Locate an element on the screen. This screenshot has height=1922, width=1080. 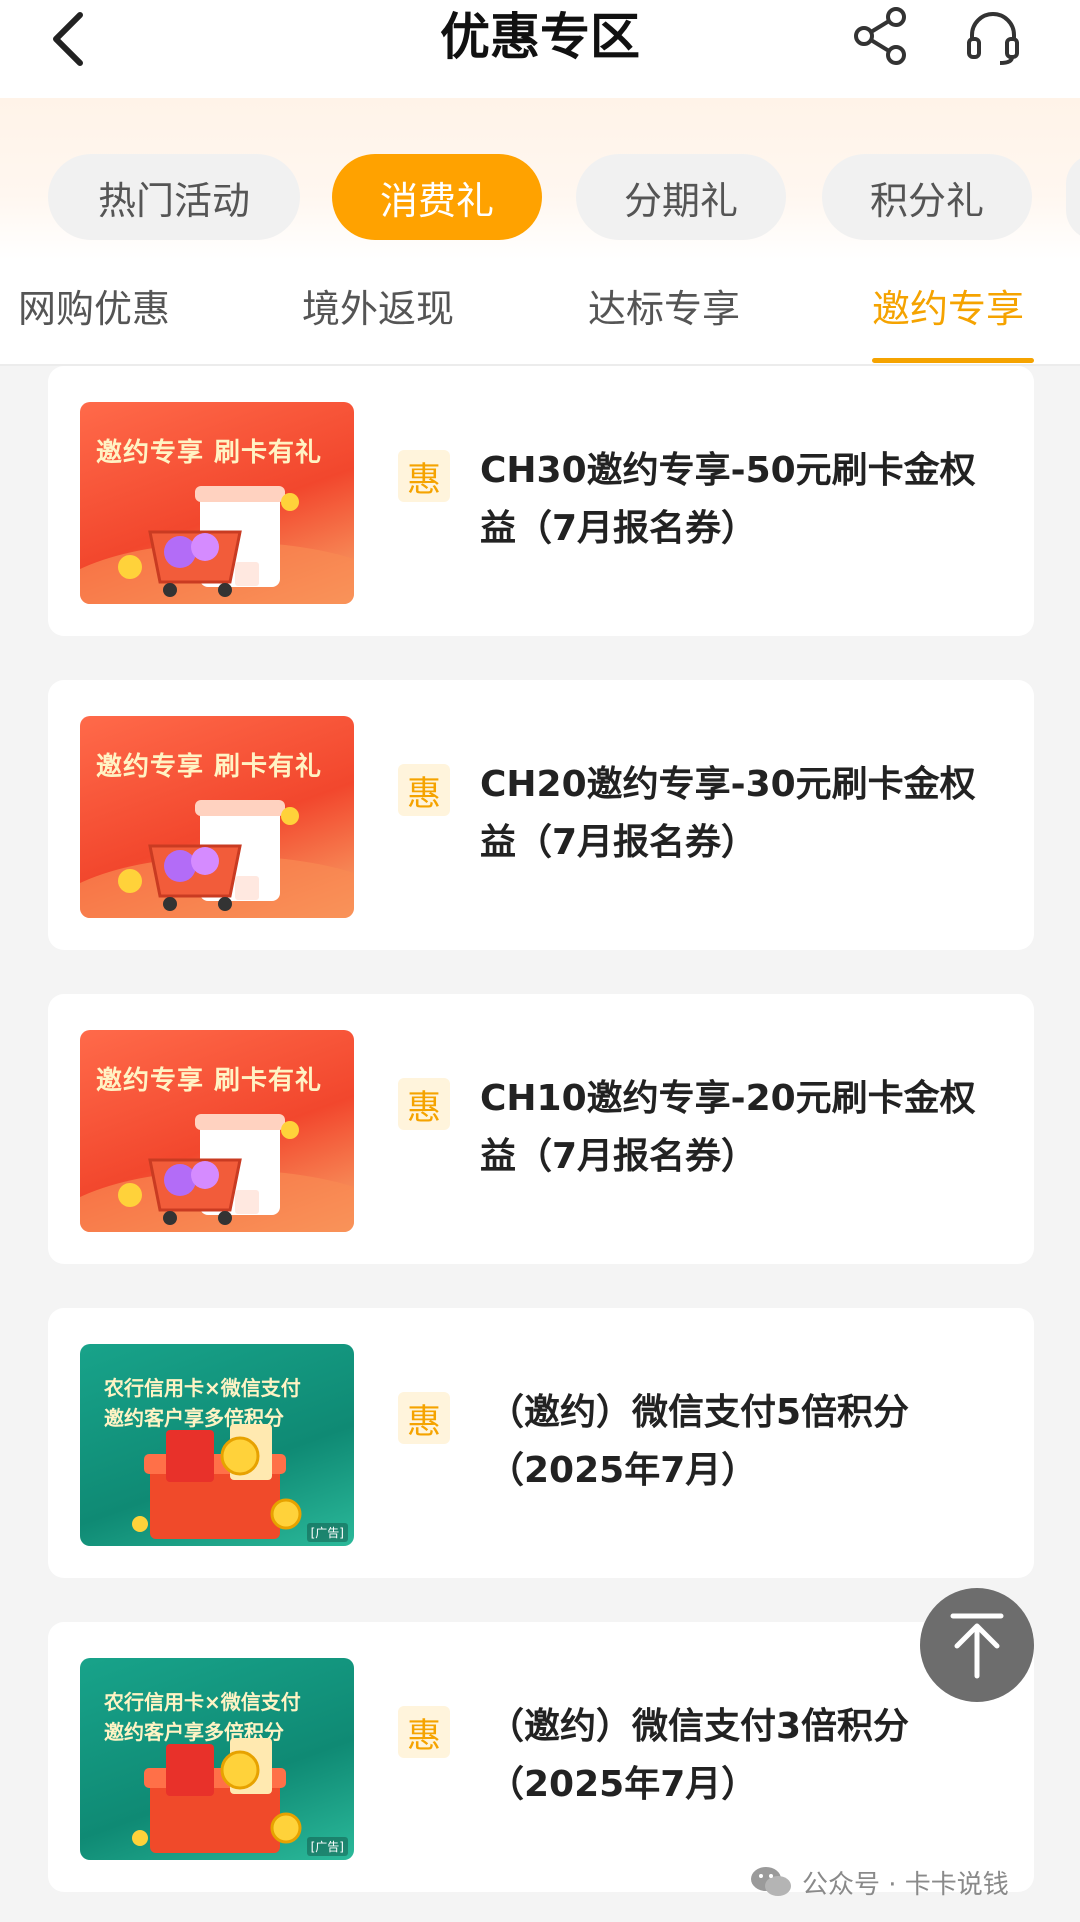
top-bar: 优惠专区 is located at coordinates (540, 49).